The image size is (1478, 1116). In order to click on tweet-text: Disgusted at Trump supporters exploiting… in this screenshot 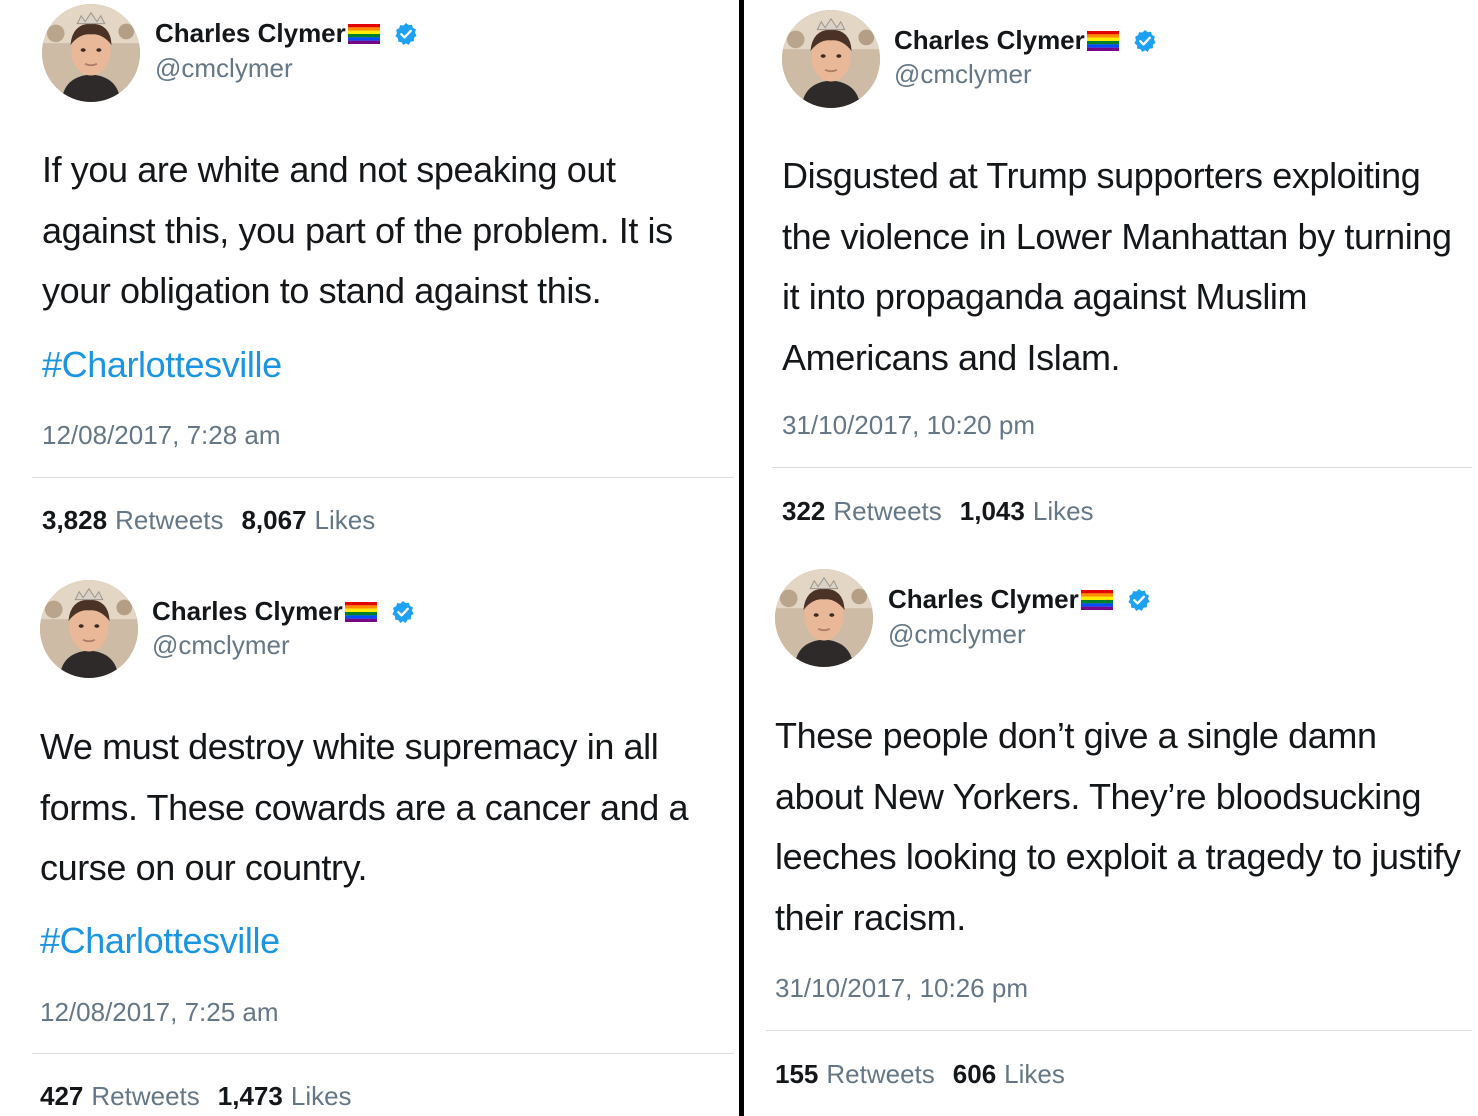, I will do `click(1117, 266)`.